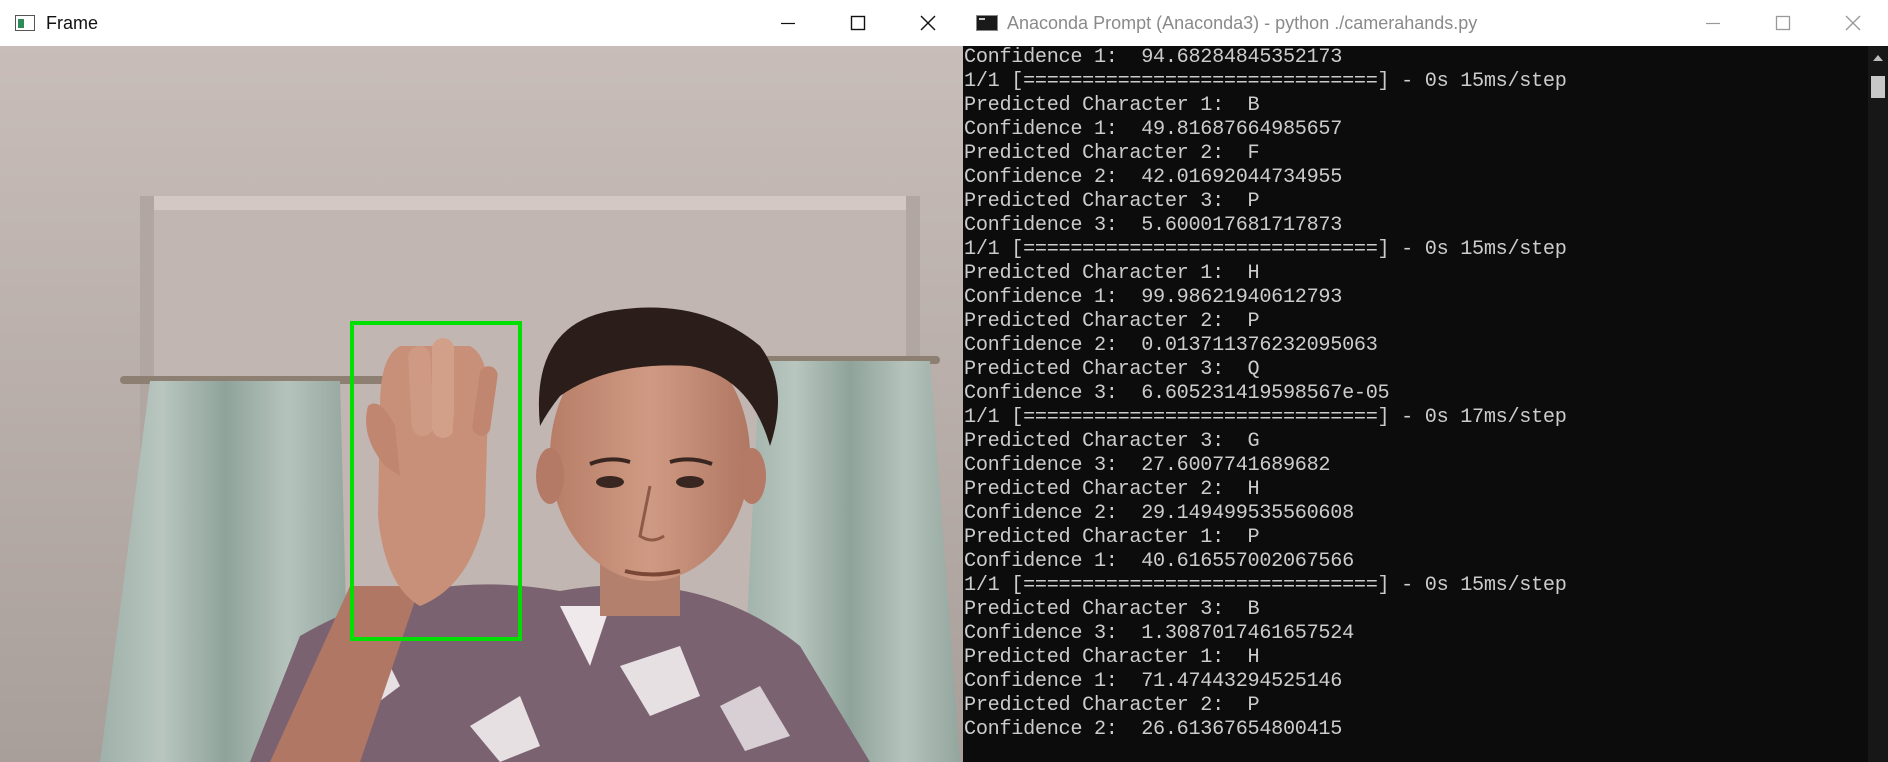 This screenshot has width=1888, height=762. Describe the element at coordinates (1878, 404) in the screenshot. I see `terminal-scrollbar` at that location.